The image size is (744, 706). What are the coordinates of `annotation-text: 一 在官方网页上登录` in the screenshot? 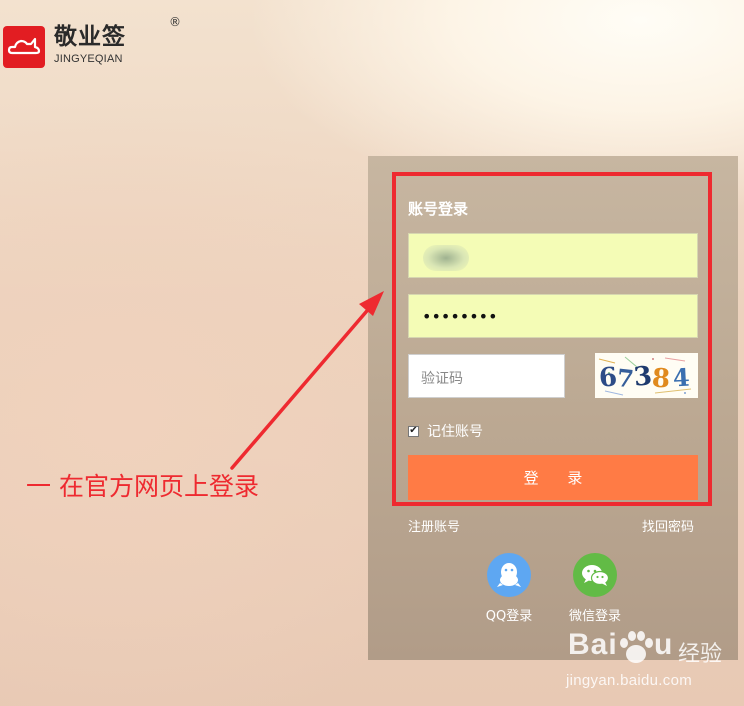 It's located at (142, 486).